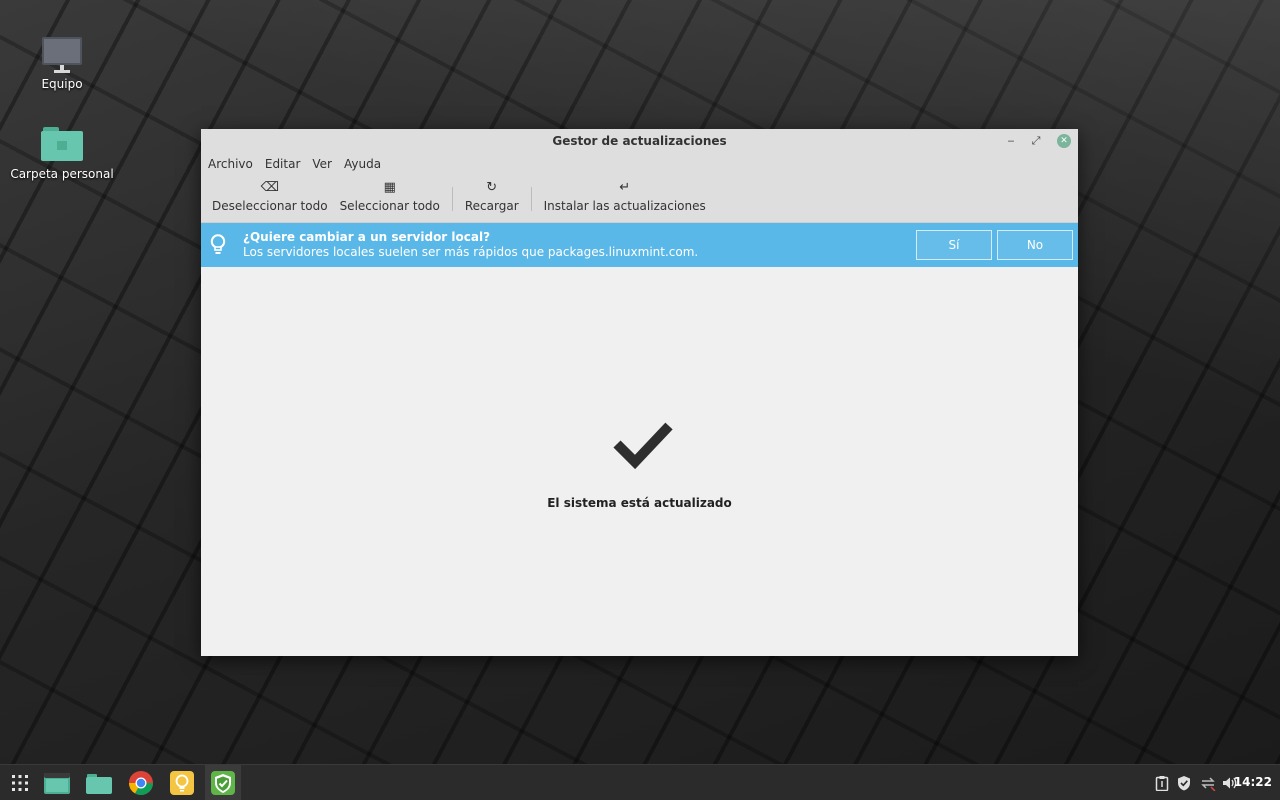 The image size is (1280, 800). What do you see at coordinates (491, 206) in the screenshot?
I see `reload-label: Recargar` at bounding box center [491, 206].